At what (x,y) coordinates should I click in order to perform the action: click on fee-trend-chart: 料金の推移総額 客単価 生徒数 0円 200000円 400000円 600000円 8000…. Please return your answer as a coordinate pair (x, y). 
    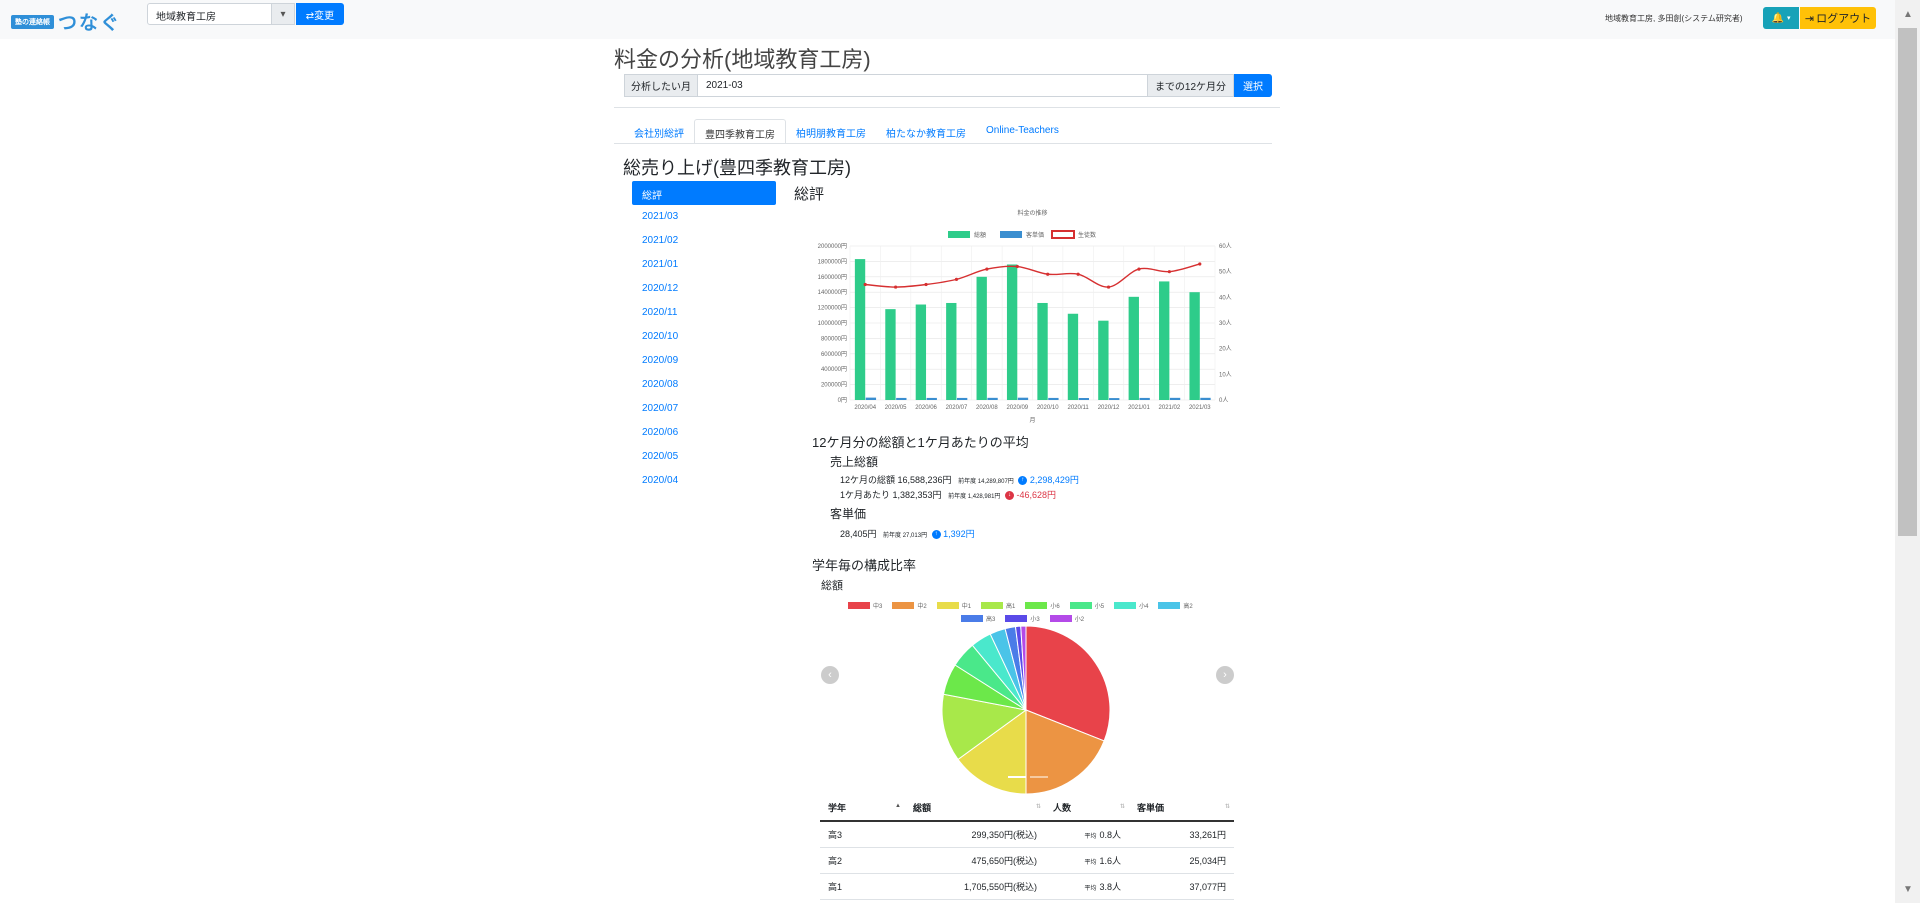
    Looking at the image, I should click on (1025, 316).